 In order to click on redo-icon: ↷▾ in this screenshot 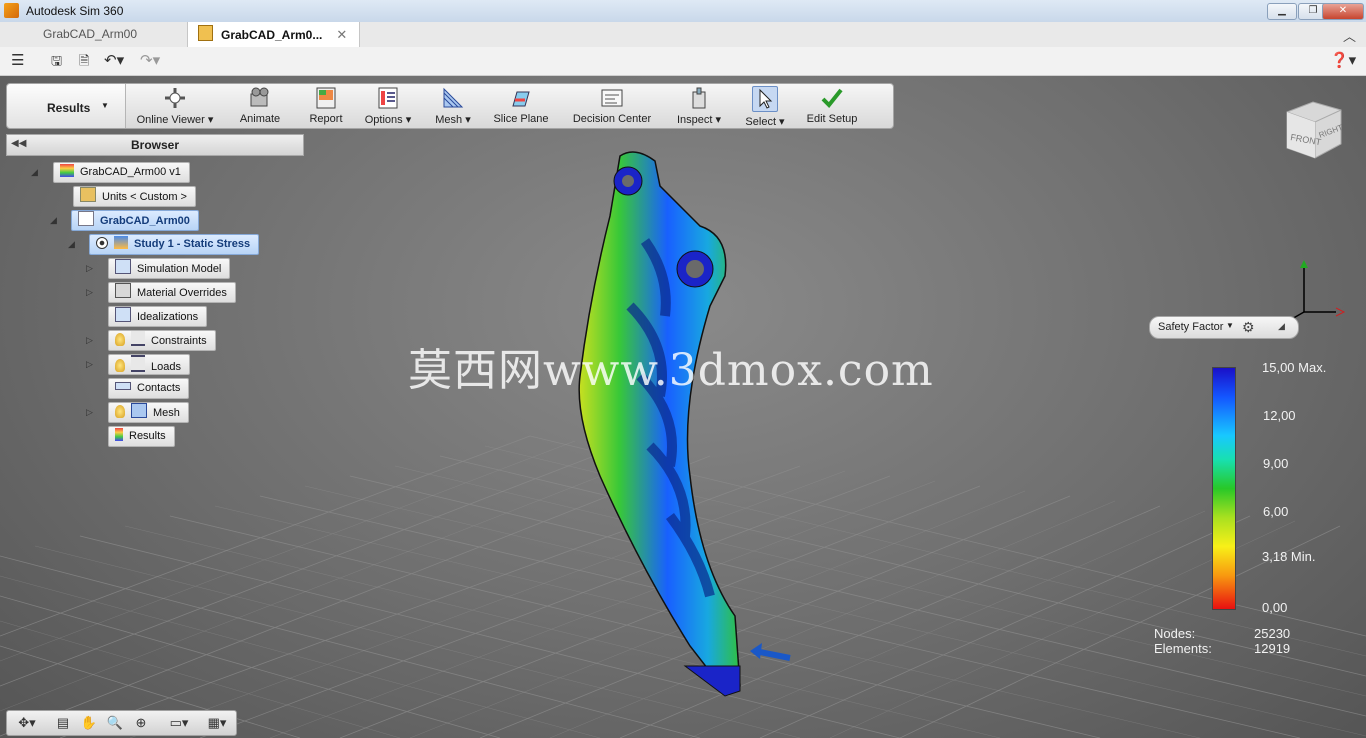, I will do `click(150, 61)`.